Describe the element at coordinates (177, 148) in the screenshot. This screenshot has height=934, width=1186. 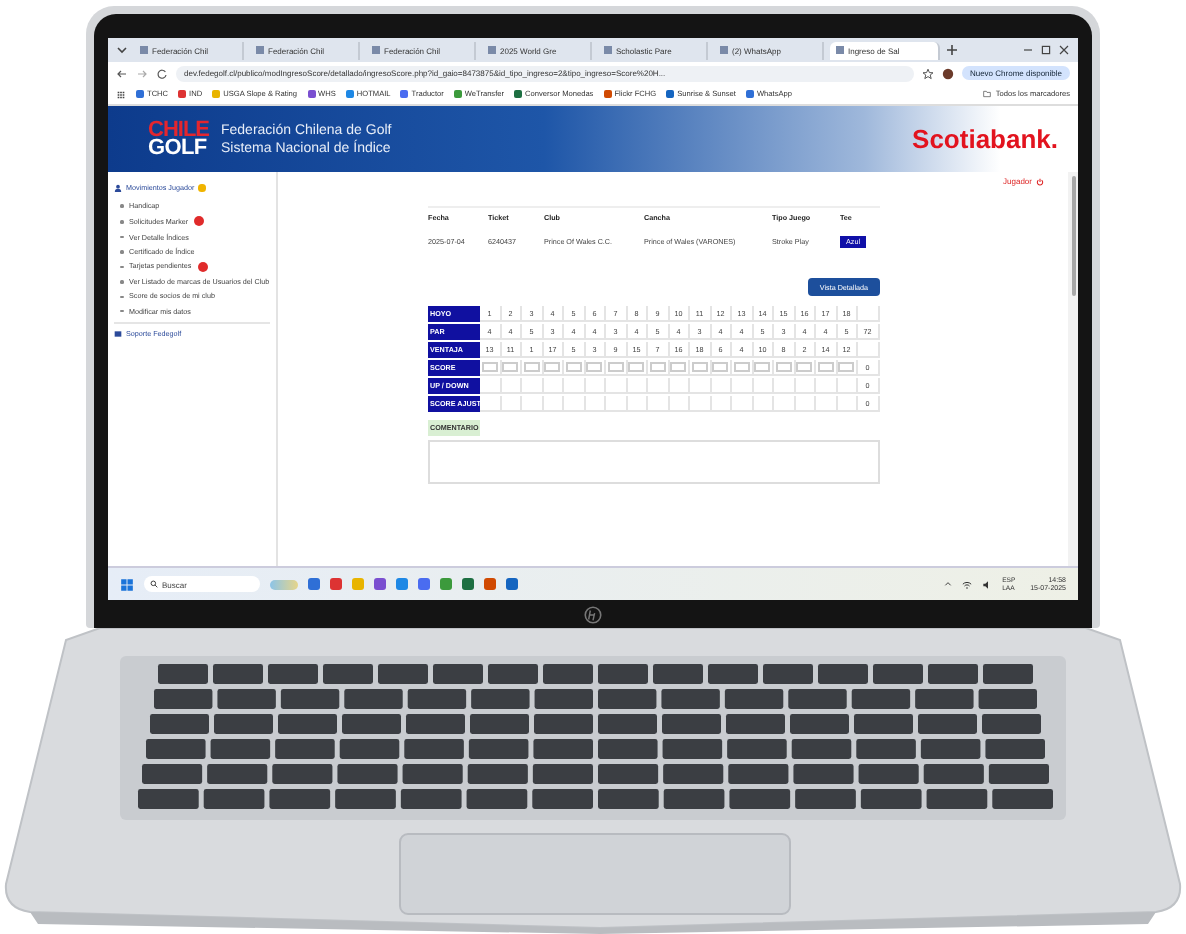
I see `logo-text: GOLF` at that location.